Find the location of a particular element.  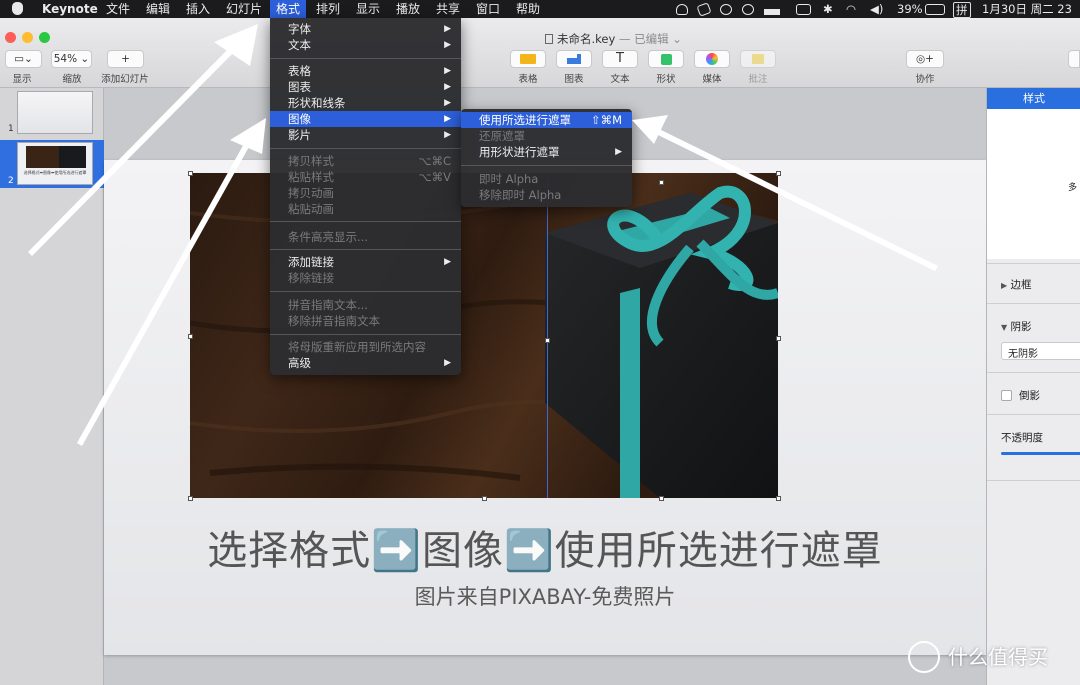

menu-view: 显示 is located at coordinates (368, 9).